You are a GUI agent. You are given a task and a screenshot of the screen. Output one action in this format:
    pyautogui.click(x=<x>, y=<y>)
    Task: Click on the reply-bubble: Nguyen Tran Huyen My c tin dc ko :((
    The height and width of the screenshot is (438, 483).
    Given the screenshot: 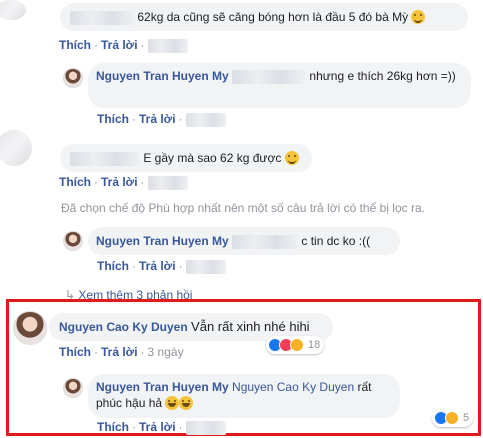 What is the action you would take?
    pyautogui.click(x=244, y=241)
    